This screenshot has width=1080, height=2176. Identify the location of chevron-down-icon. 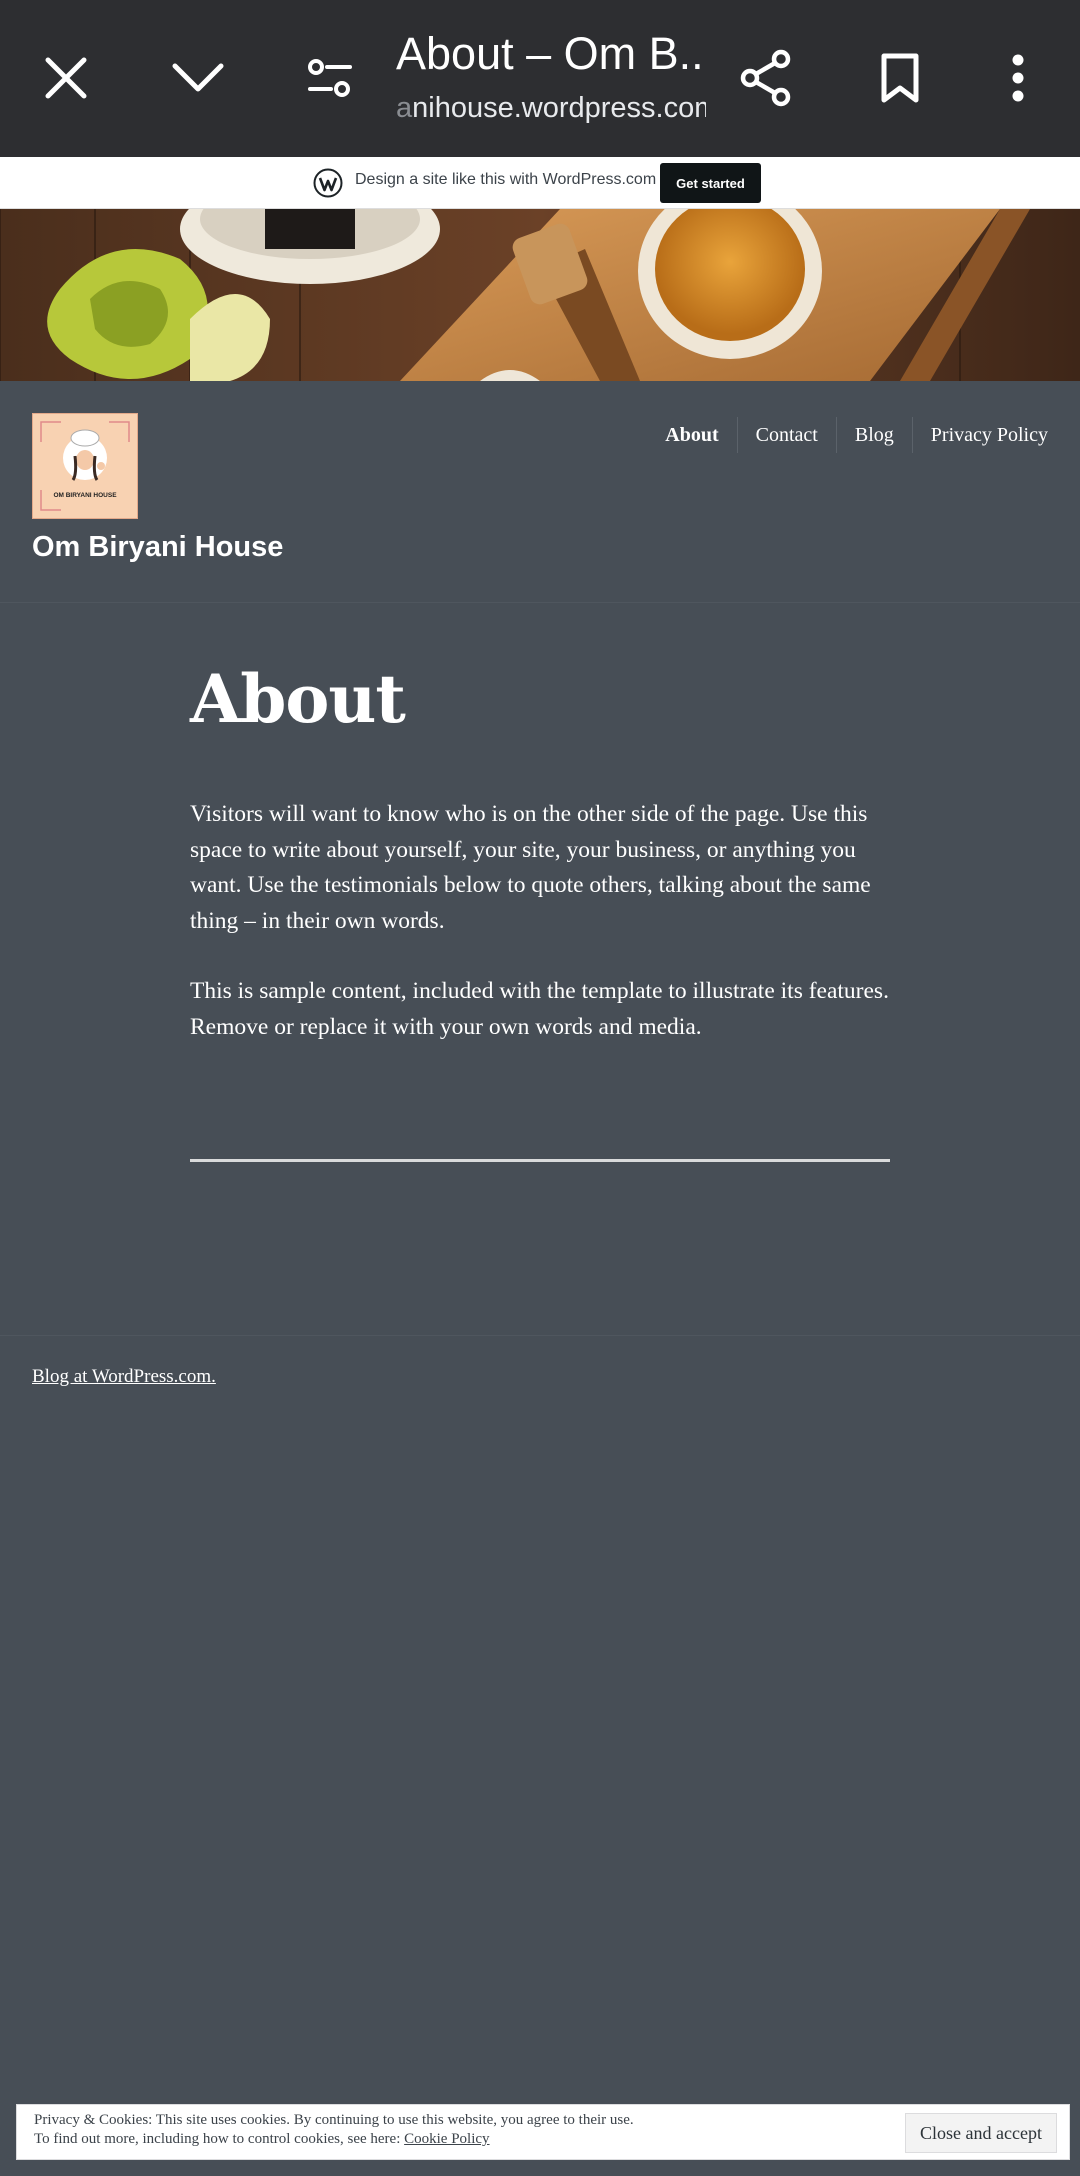
(198, 78).